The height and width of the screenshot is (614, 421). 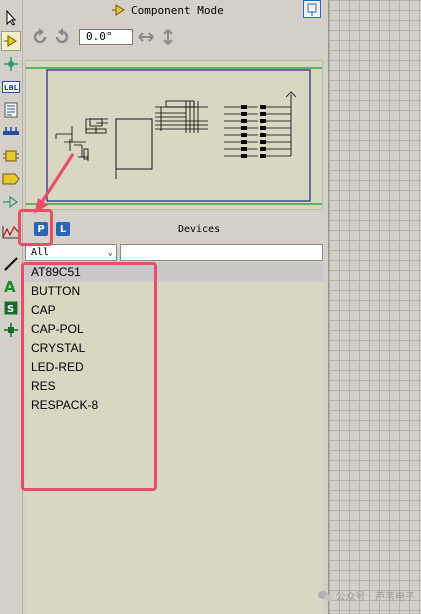 I want to click on device-list-highlight, so click(x=89, y=376).